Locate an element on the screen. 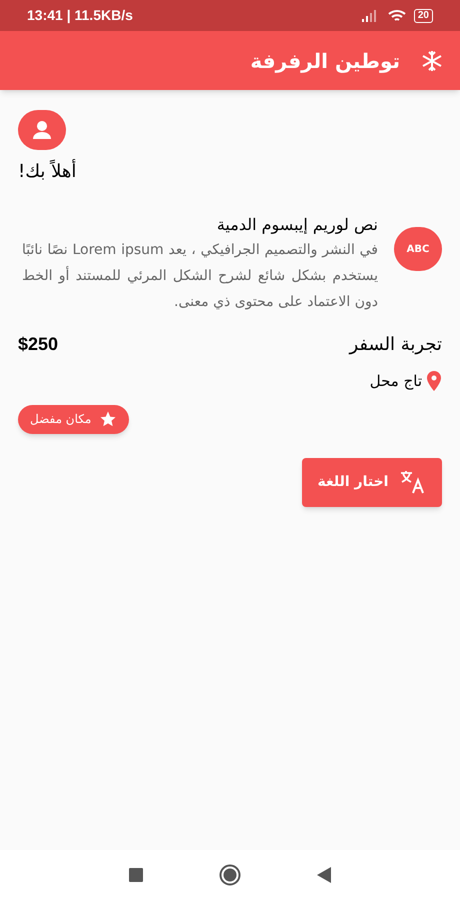 This screenshot has width=460, height=900. price: $250 is located at coordinates (38, 344).